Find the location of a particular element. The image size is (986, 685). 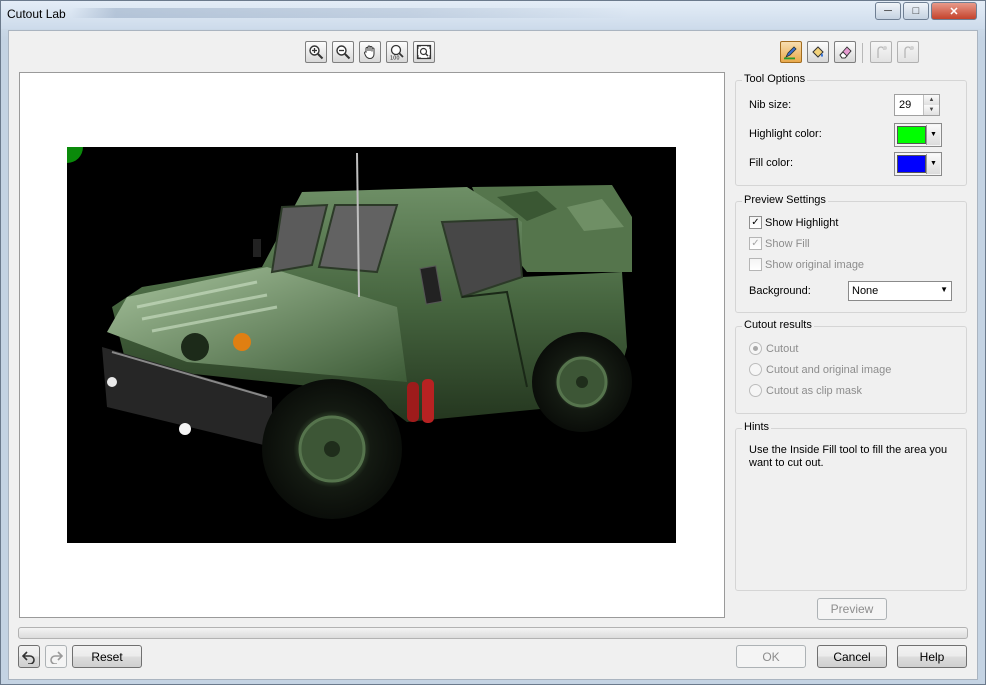

inside-fill-tool-button is located at coordinates (818, 52).